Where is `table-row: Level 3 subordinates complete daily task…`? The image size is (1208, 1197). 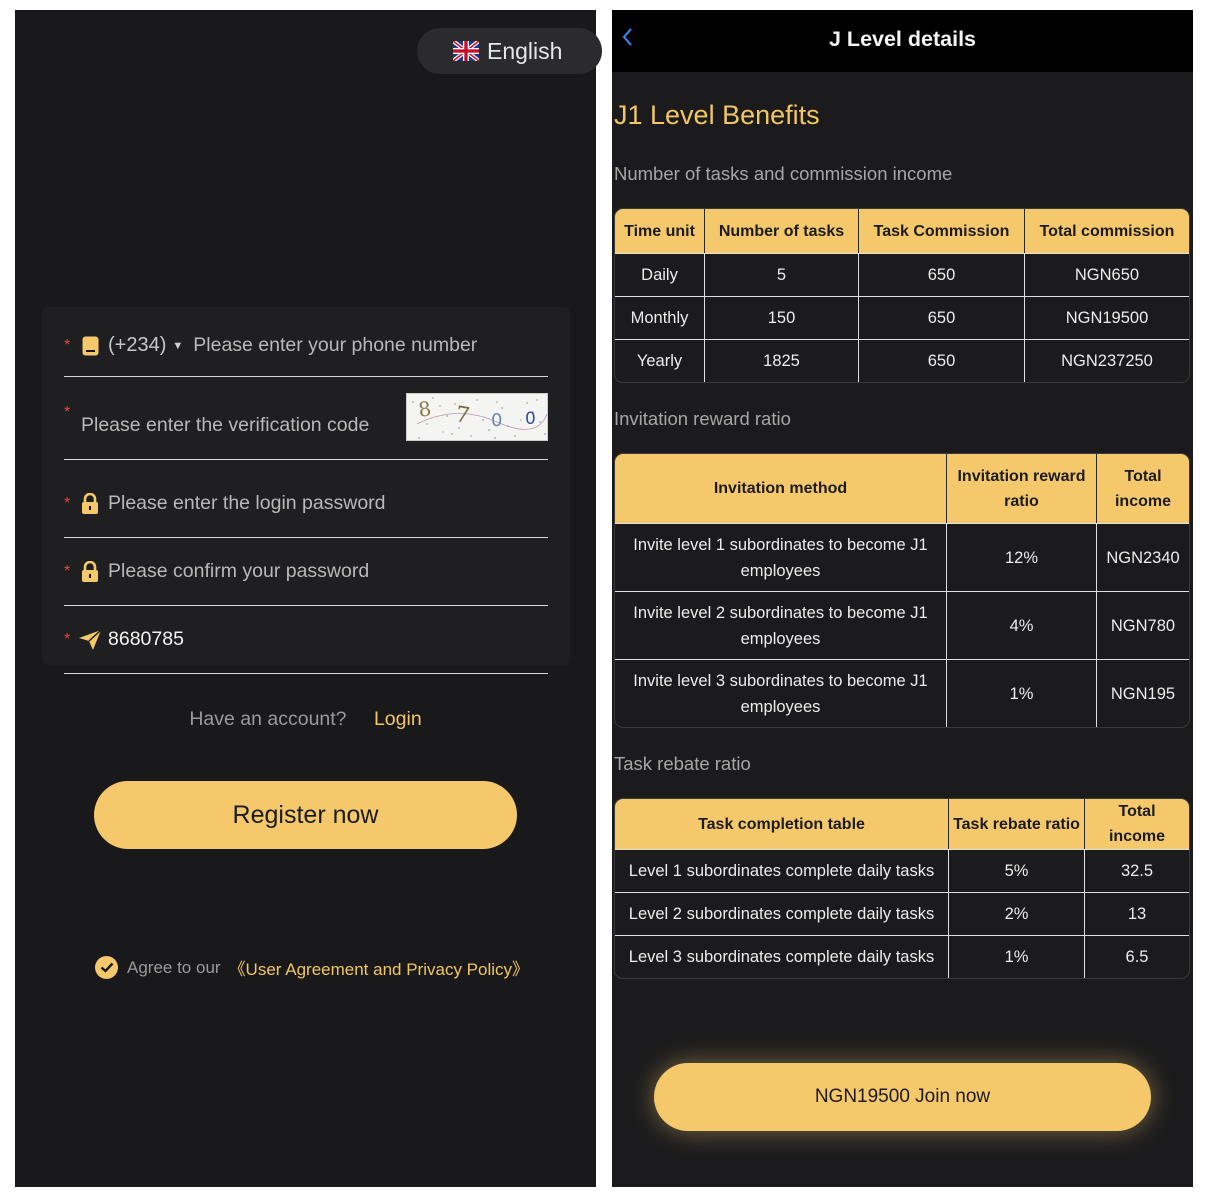 table-row: Level 3 subordinates complete daily task… is located at coordinates (902, 956).